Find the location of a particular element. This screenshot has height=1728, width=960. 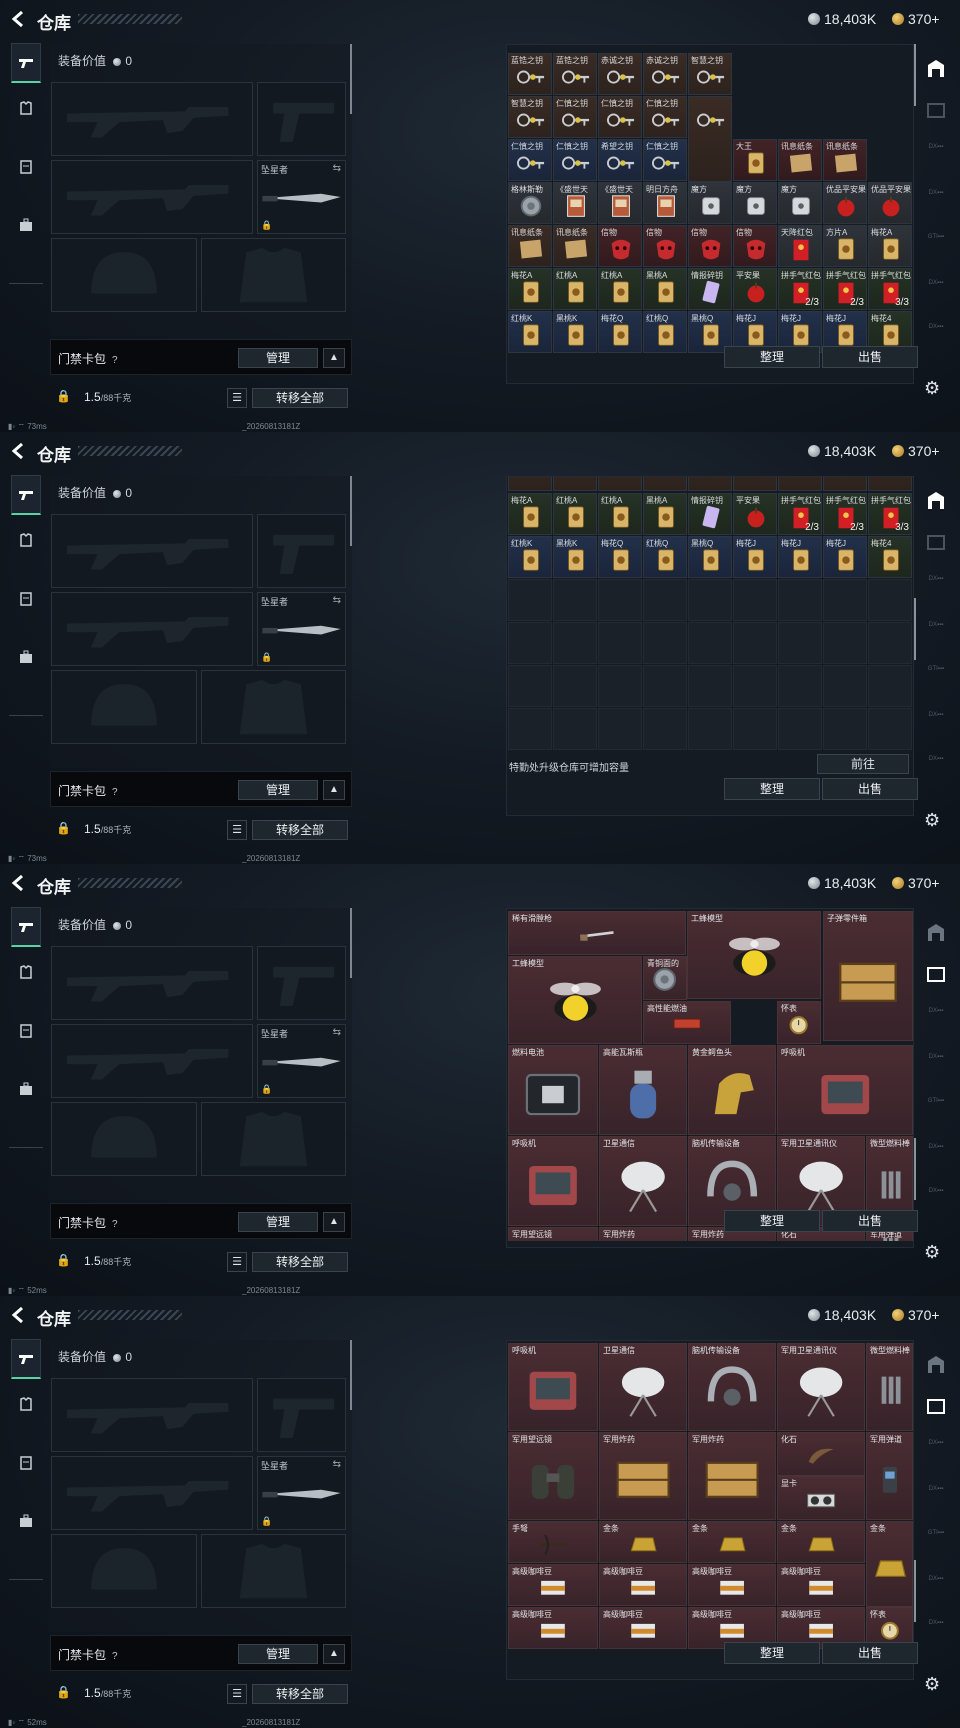

sell-button: 出售 is located at coordinates (870, 357).